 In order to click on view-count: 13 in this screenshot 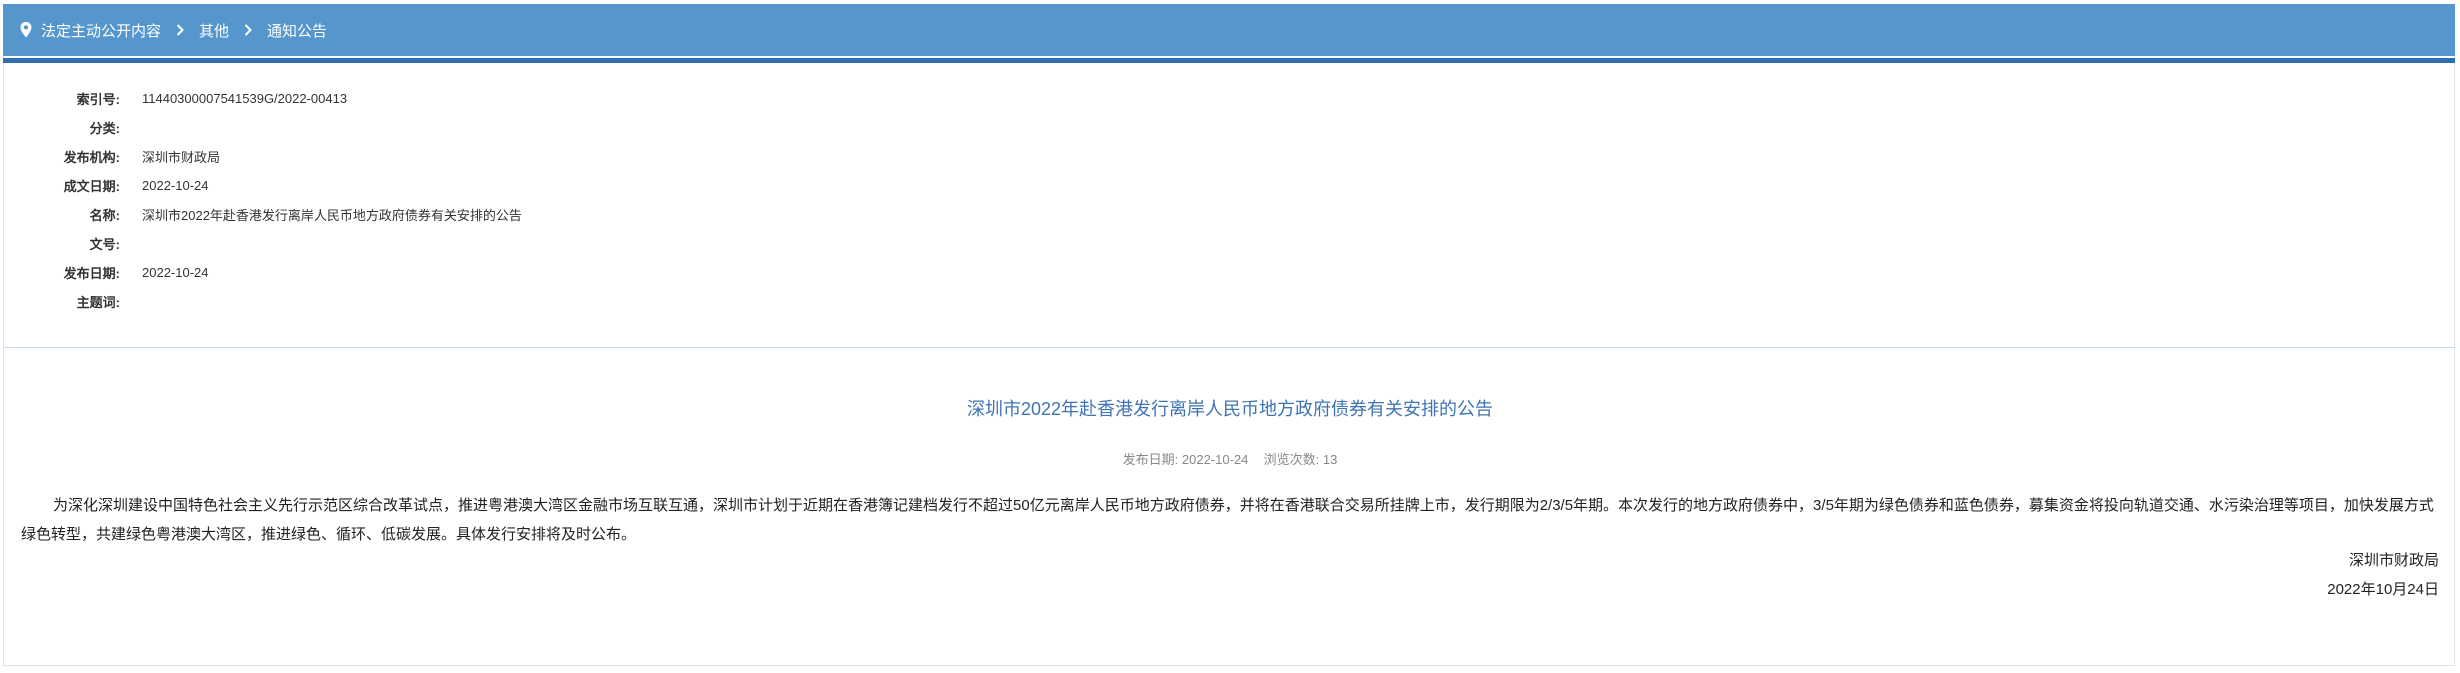, I will do `click(1330, 459)`.